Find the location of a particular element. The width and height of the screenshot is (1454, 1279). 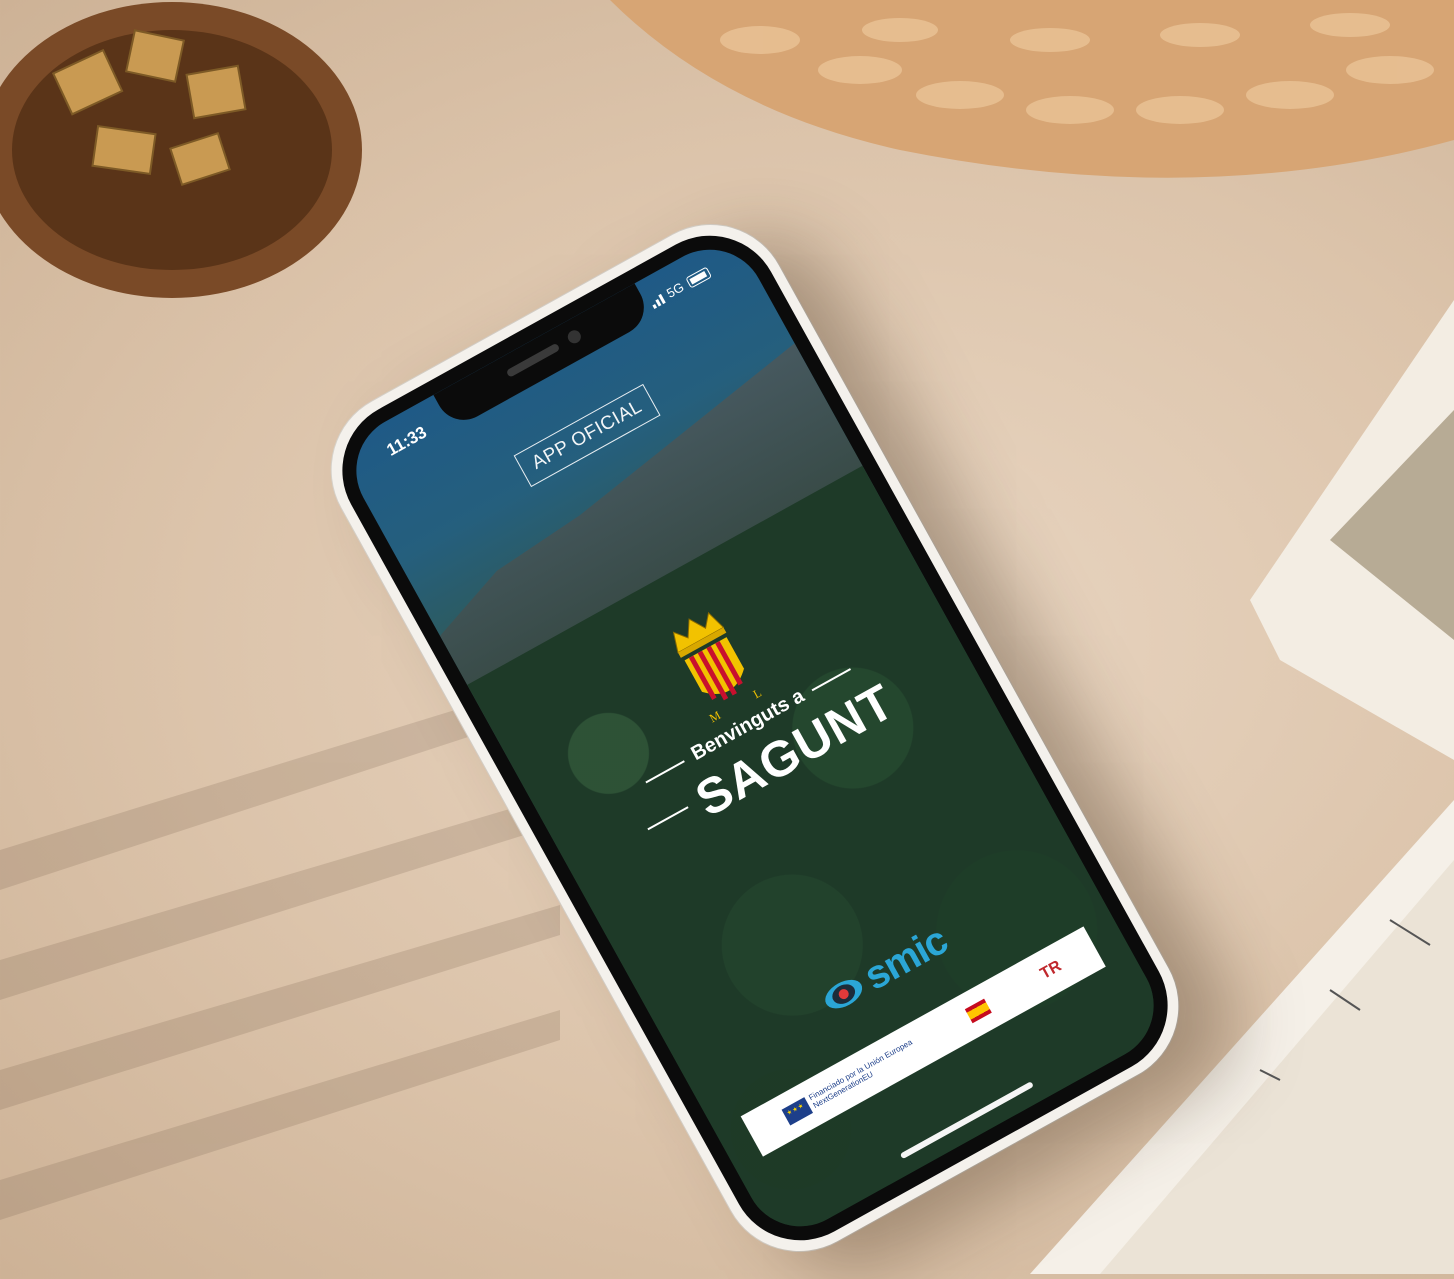

crest-letter-m: M is located at coordinates (715, 717).